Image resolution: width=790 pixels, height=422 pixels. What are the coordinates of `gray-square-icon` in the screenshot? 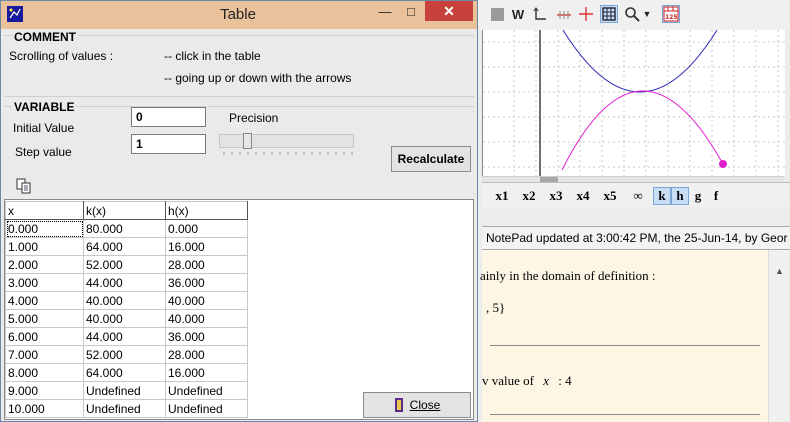 It's located at (497, 14).